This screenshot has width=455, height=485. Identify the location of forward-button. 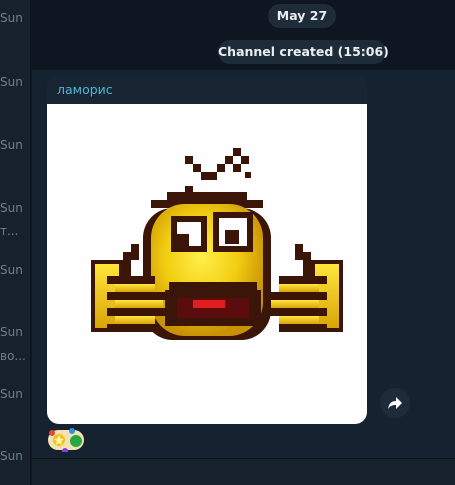
(395, 403).